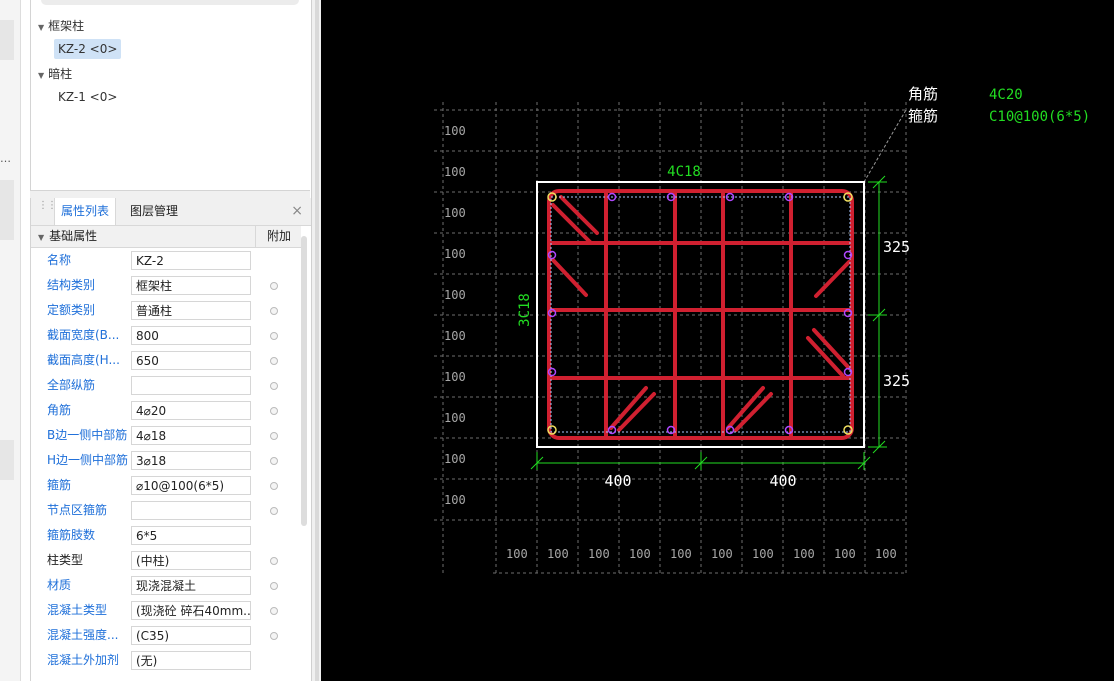  What do you see at coordinates (191, 360) in the screenshot?
I see `property-value-field: 650` at bounding box center [191, 360].